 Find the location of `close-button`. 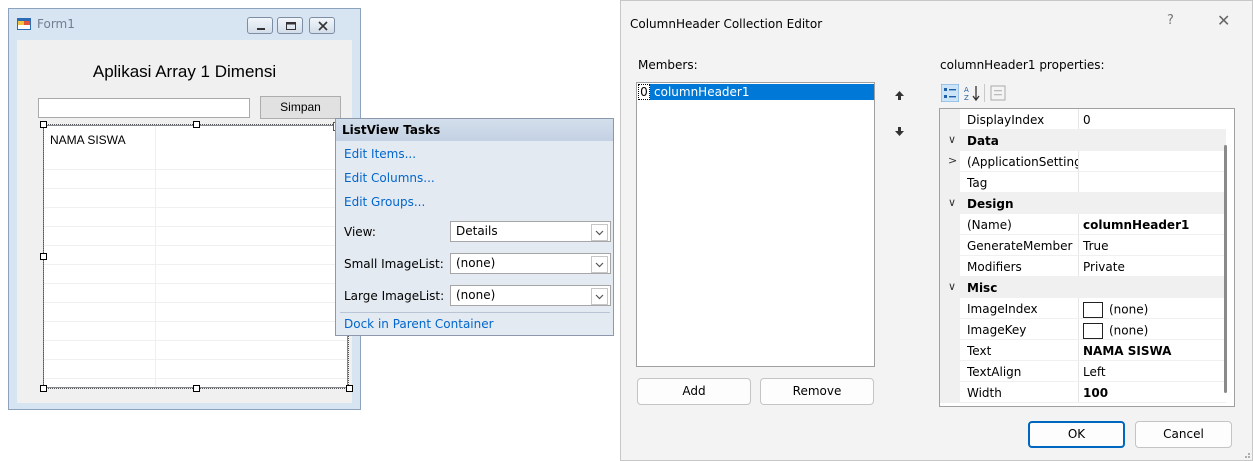

close-button is located at coordinates (322, 25).